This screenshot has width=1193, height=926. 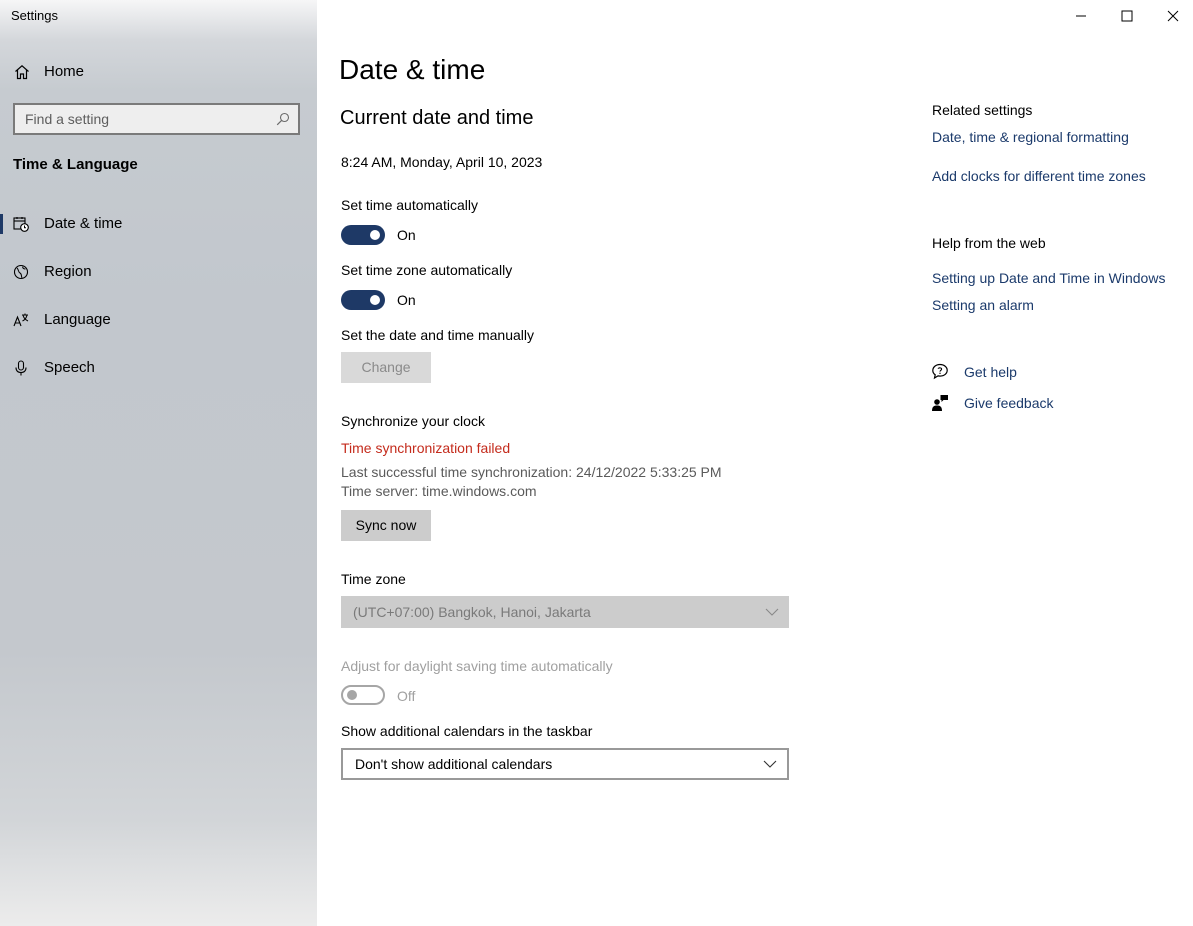 I want to click on language-icon, so click(x=21, y=320).